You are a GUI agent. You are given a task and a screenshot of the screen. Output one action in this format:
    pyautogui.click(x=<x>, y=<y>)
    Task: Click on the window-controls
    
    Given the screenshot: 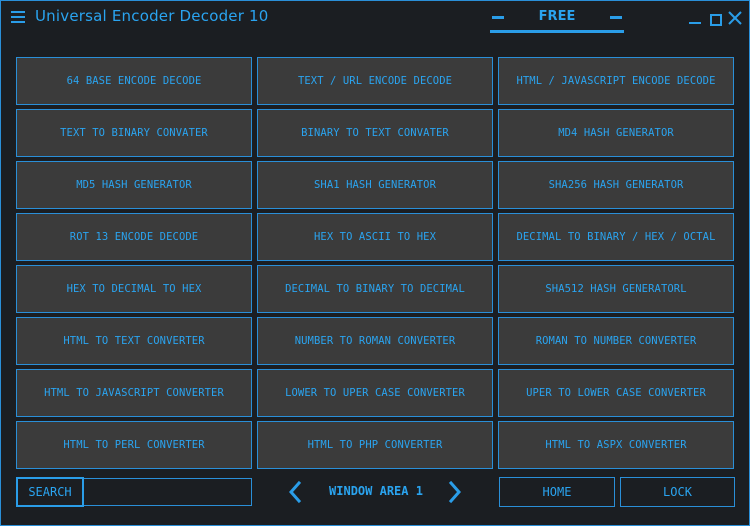 What is the action you would take?
    pyautogui.click(x=713, y=18)
    